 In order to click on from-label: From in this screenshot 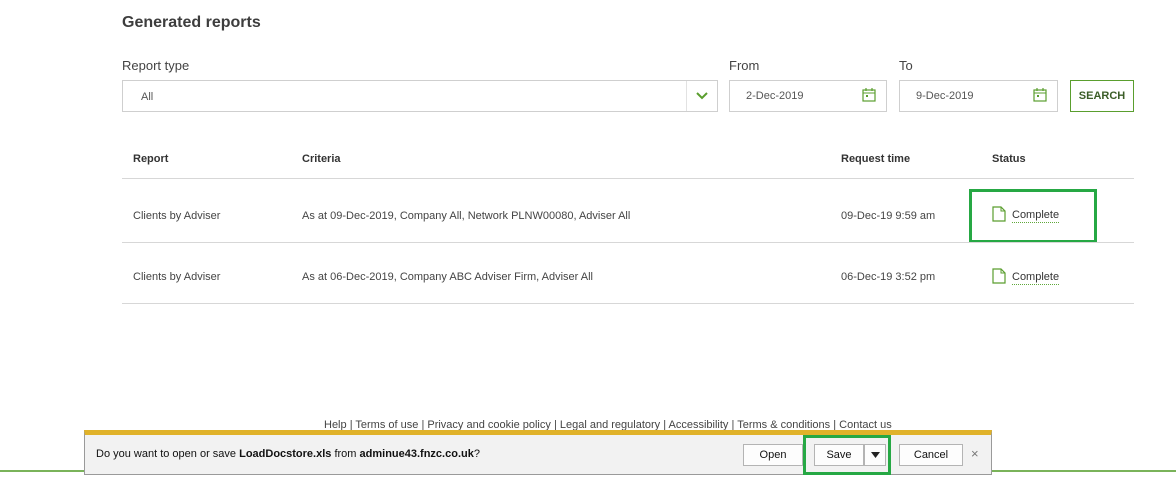, I will do `click(744, 65)`.